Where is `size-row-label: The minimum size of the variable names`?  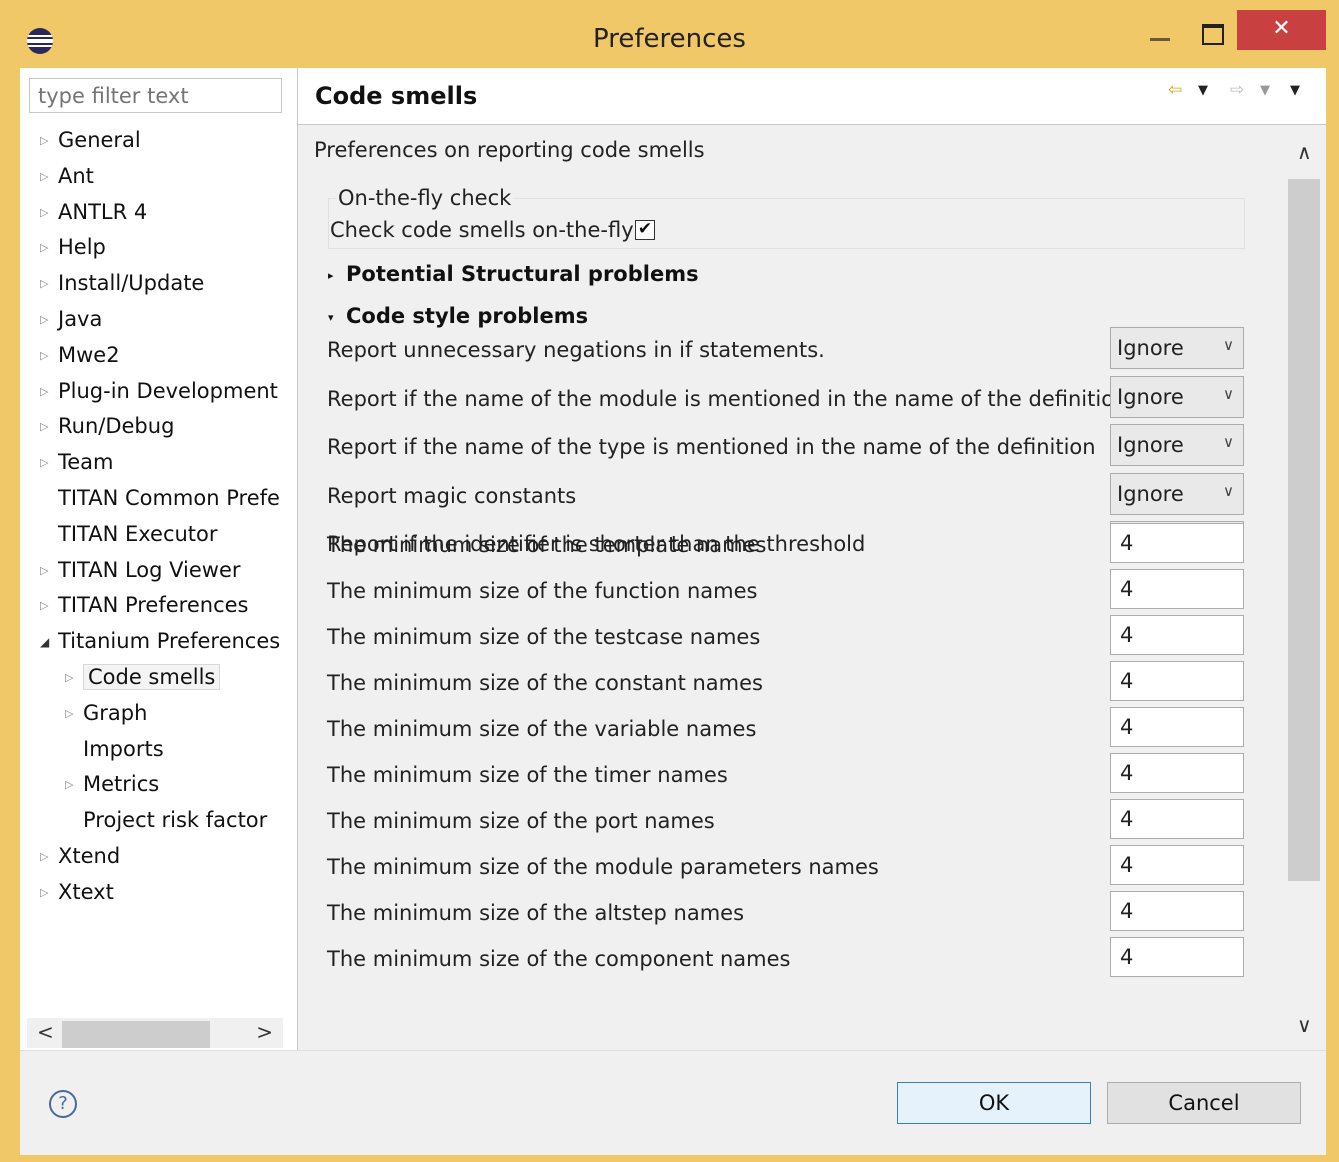
size-row-label: The minimum size of the variable names is located at coordinates (542, 729).